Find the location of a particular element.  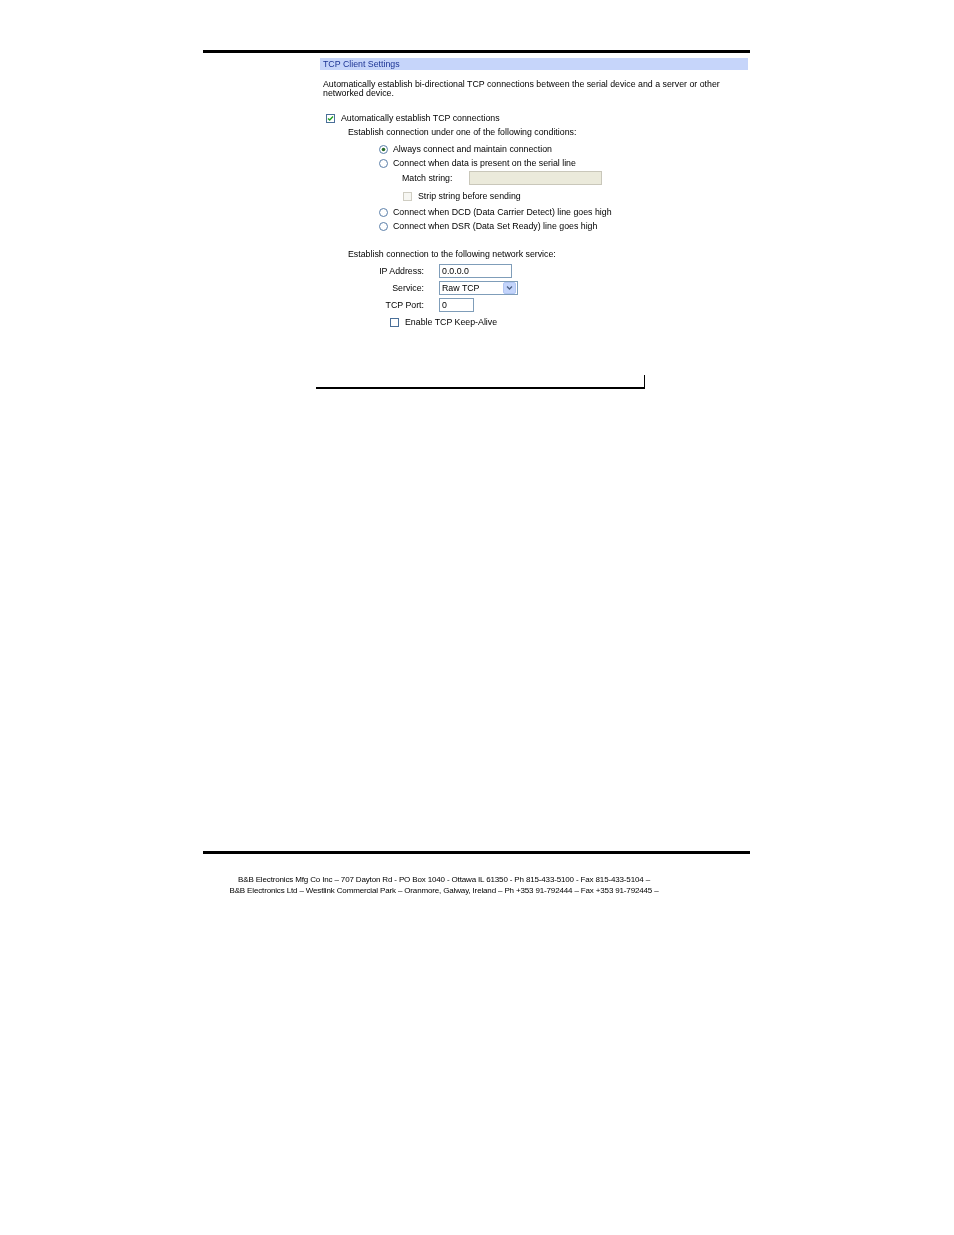

section-heading: Establish connection to the following network service: is located at coordinates (452, 253).